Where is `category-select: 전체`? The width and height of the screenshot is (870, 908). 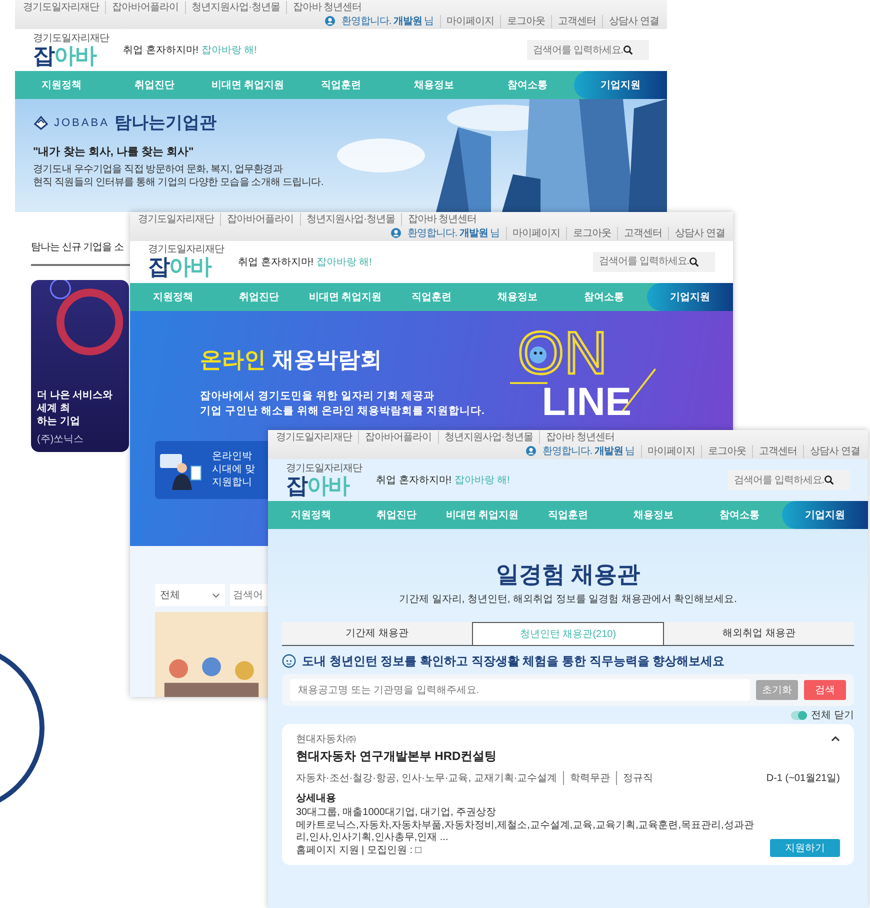
category-select: 전체 is located at coordinates (190, 595).